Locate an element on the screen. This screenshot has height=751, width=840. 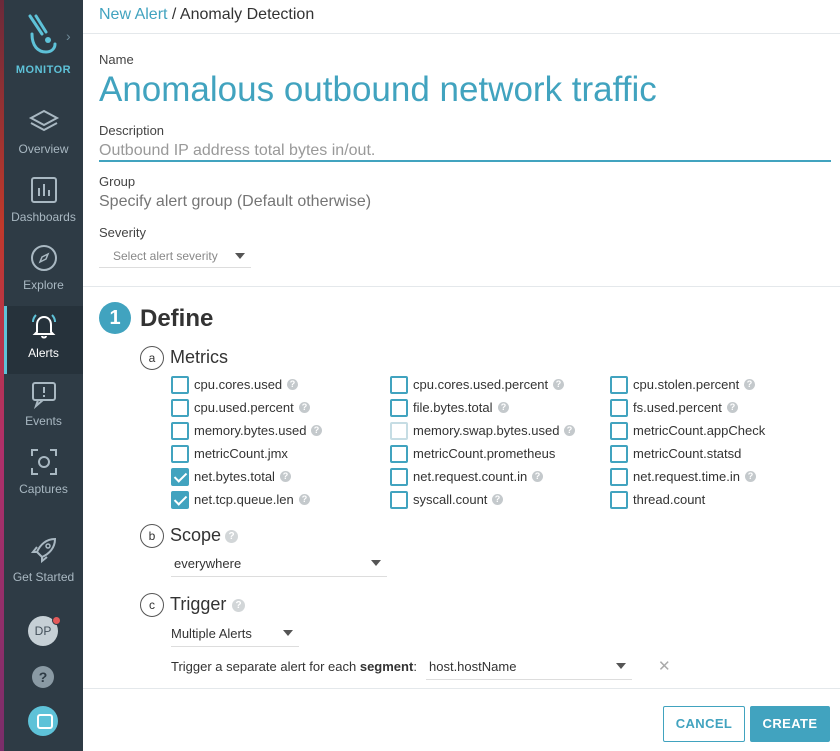
nav-item-overview: Overview is located at coordinates (43, 136).